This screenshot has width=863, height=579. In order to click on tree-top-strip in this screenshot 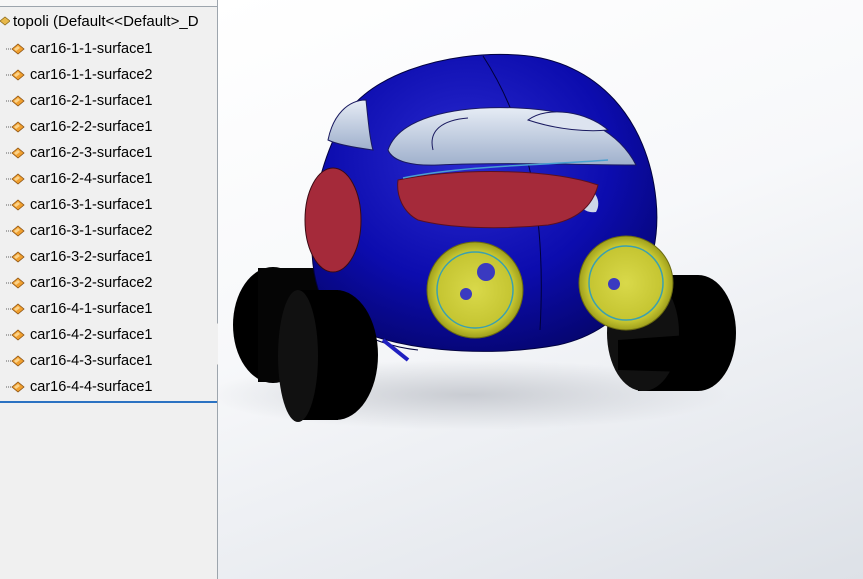, I will do `click(108, 3)`.